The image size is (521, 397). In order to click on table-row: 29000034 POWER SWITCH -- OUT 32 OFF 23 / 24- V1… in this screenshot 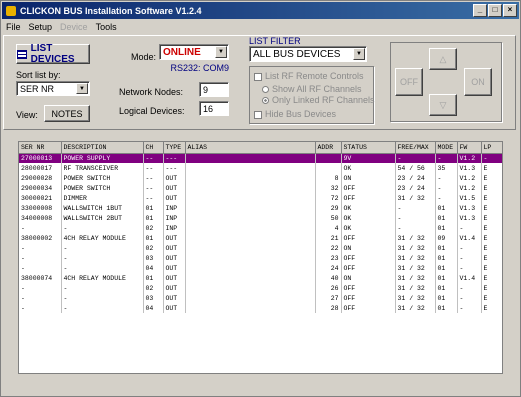, I will do `click(260, 188)`.